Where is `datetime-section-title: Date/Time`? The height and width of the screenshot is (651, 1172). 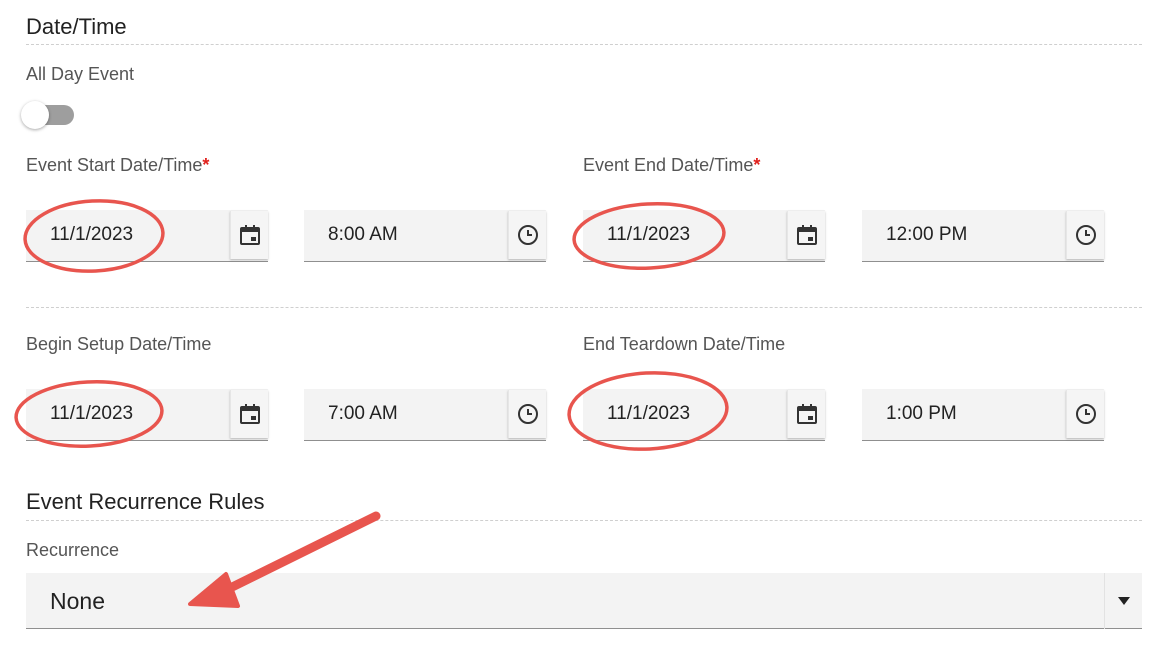
datetime-section-title: Date/Time is located at coordinates (76, 26).